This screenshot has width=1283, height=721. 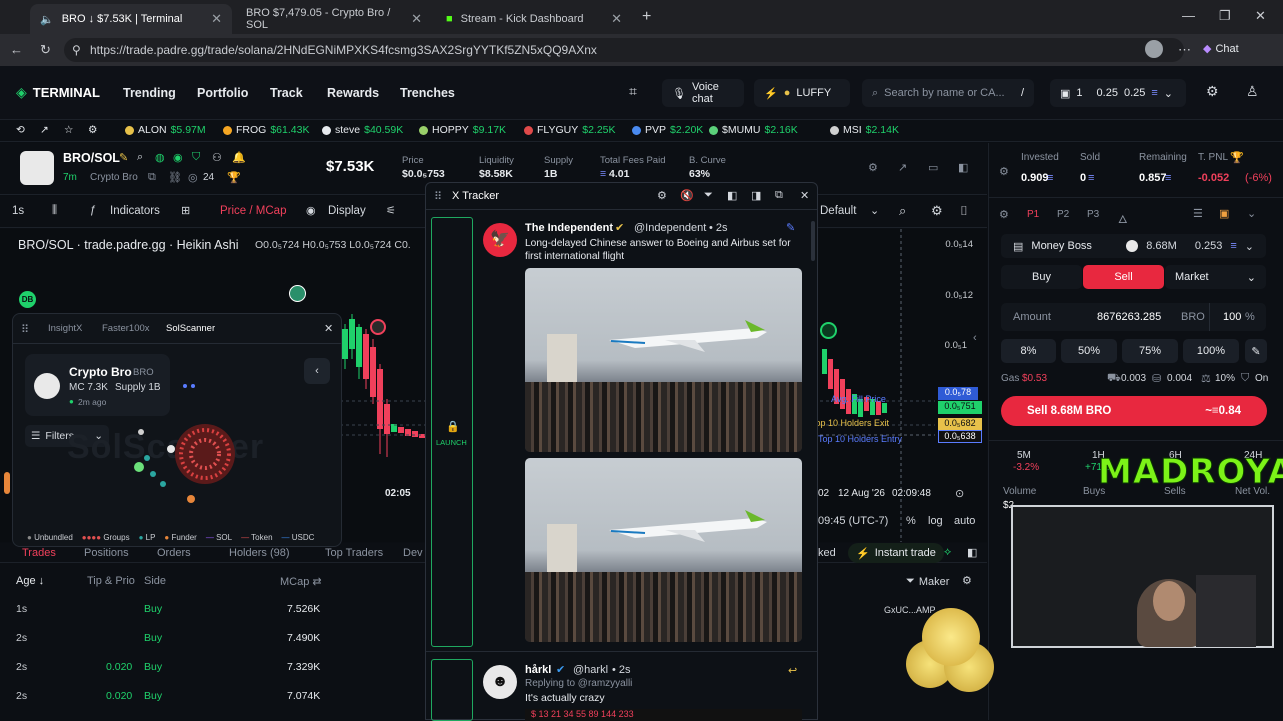 What do you see at coordinates (1237, 157) in the screenshot?
I see `trophy-icon: 🏆` at bounding box center [1237, 157].